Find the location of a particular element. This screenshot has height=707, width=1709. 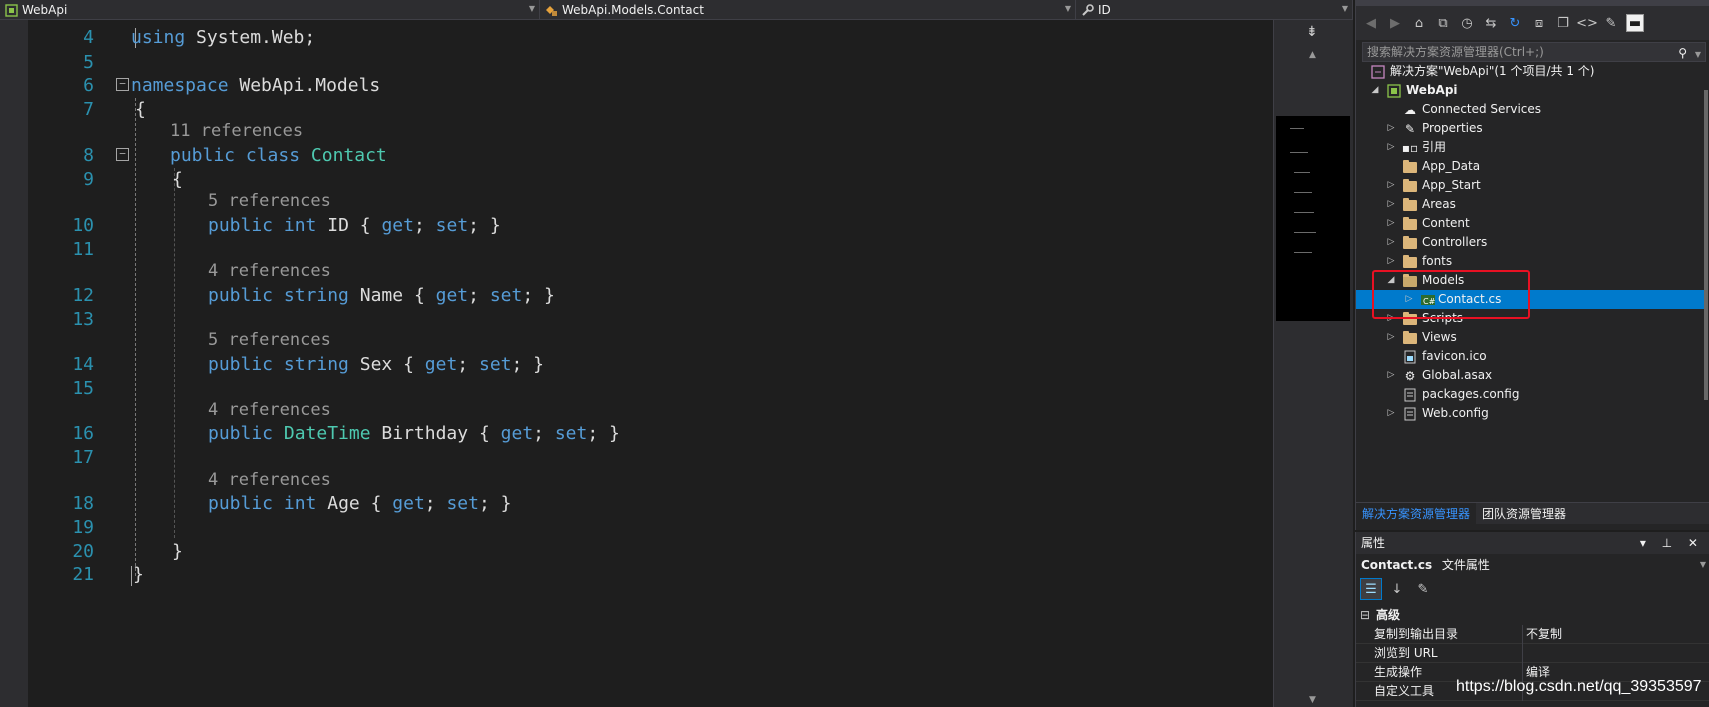

tree-item-label: Views is located at coordinates (1439, 337).